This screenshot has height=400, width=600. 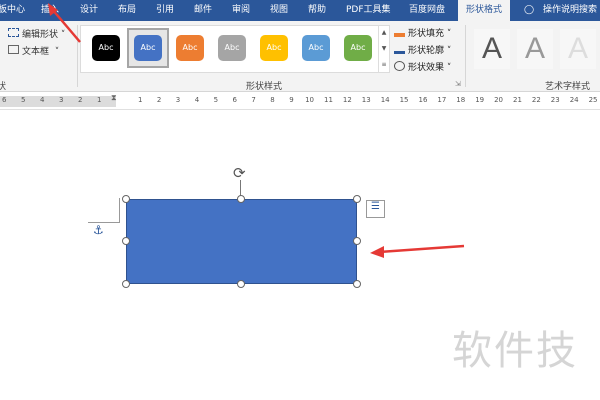 What do you see at coordinates (515, 351) in the screenshot?
I see `watermark: 软件技` at bounding box center [515, 351].